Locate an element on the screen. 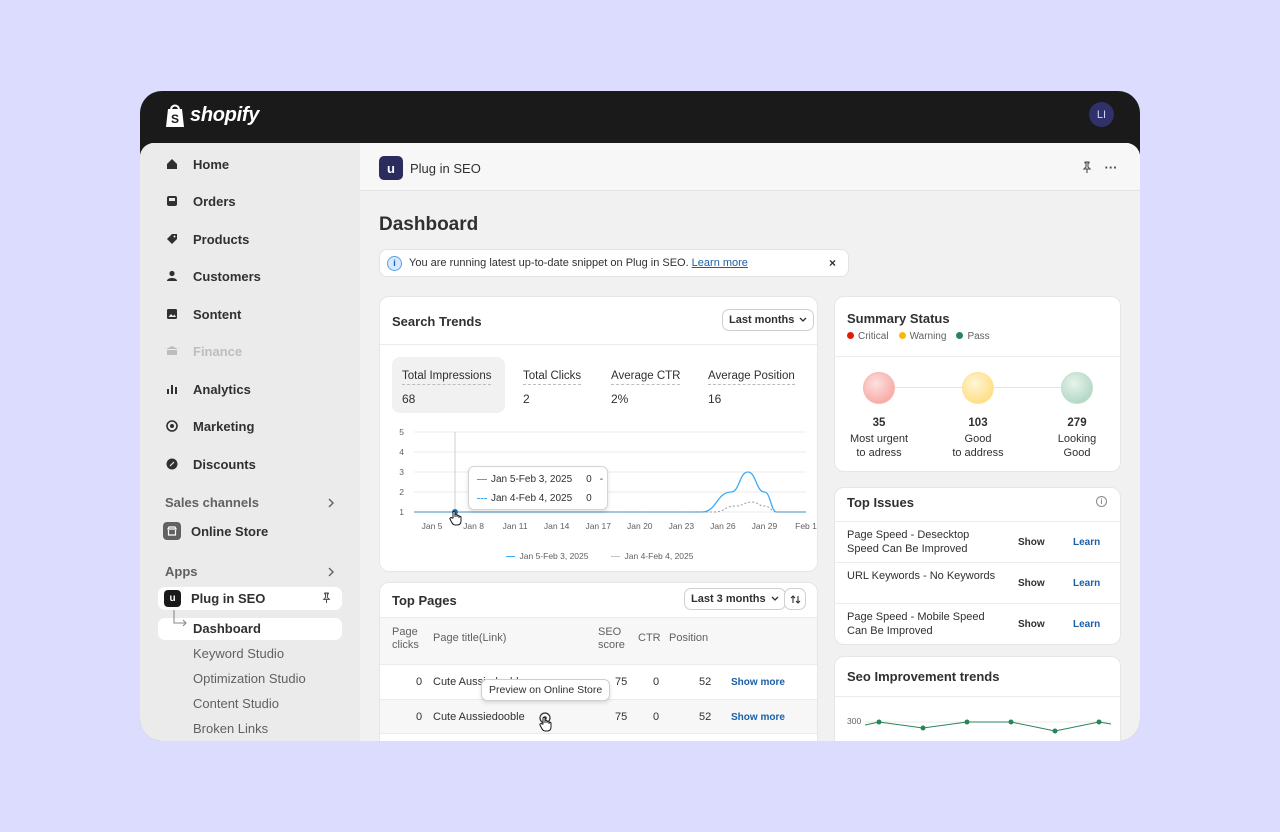  sidebar-item-sontent: Sontent is located at coordinates (203, 314).